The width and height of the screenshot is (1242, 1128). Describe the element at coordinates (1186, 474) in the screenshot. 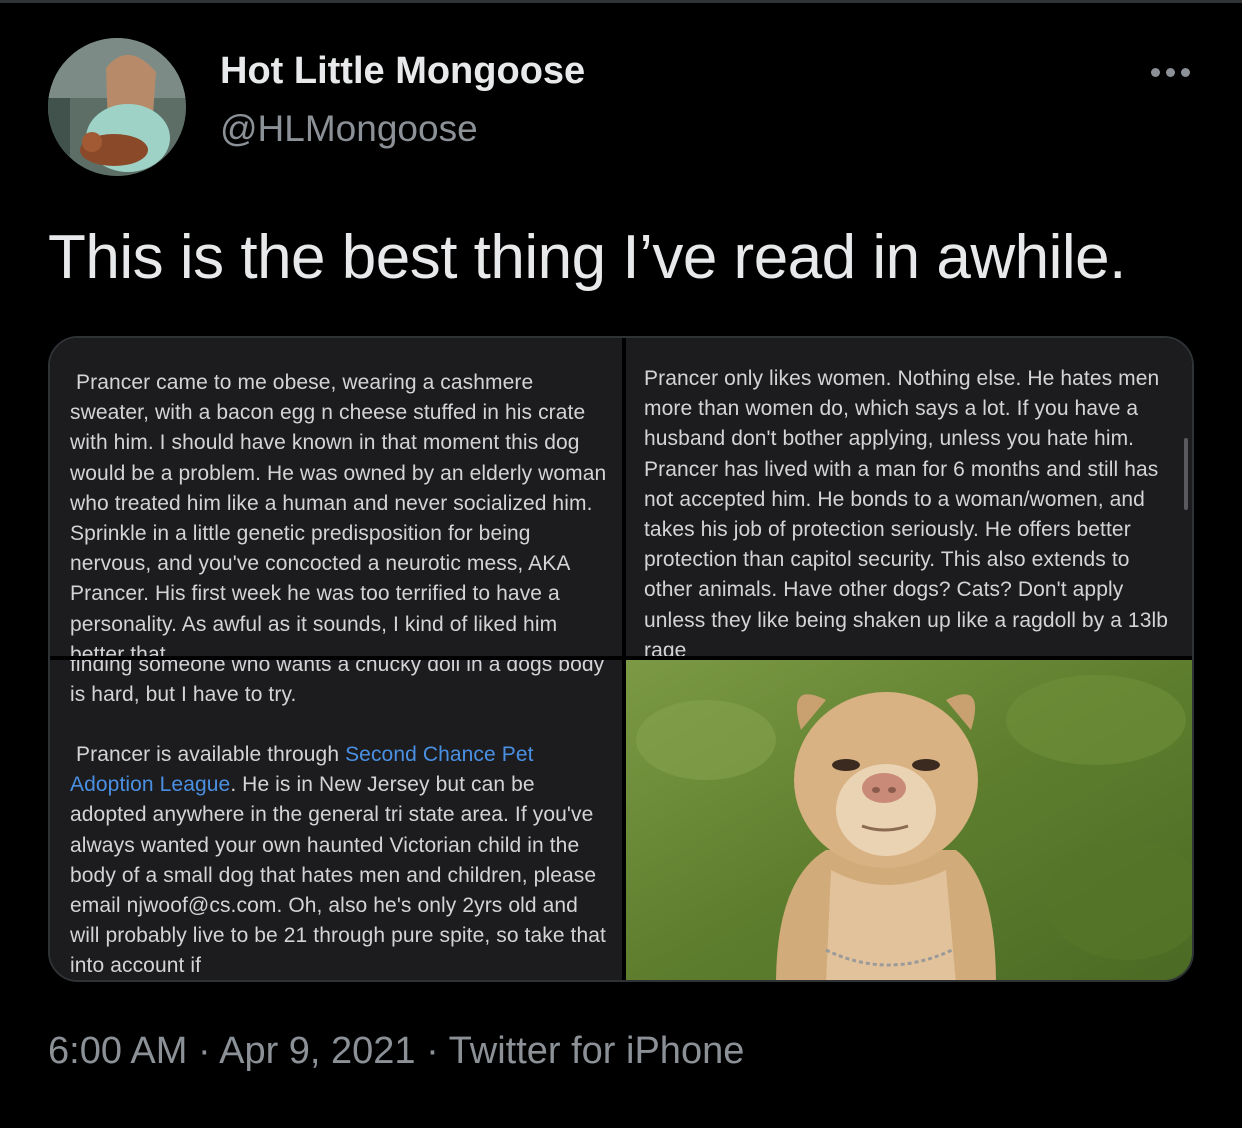

I see `scrollbar` at that location.